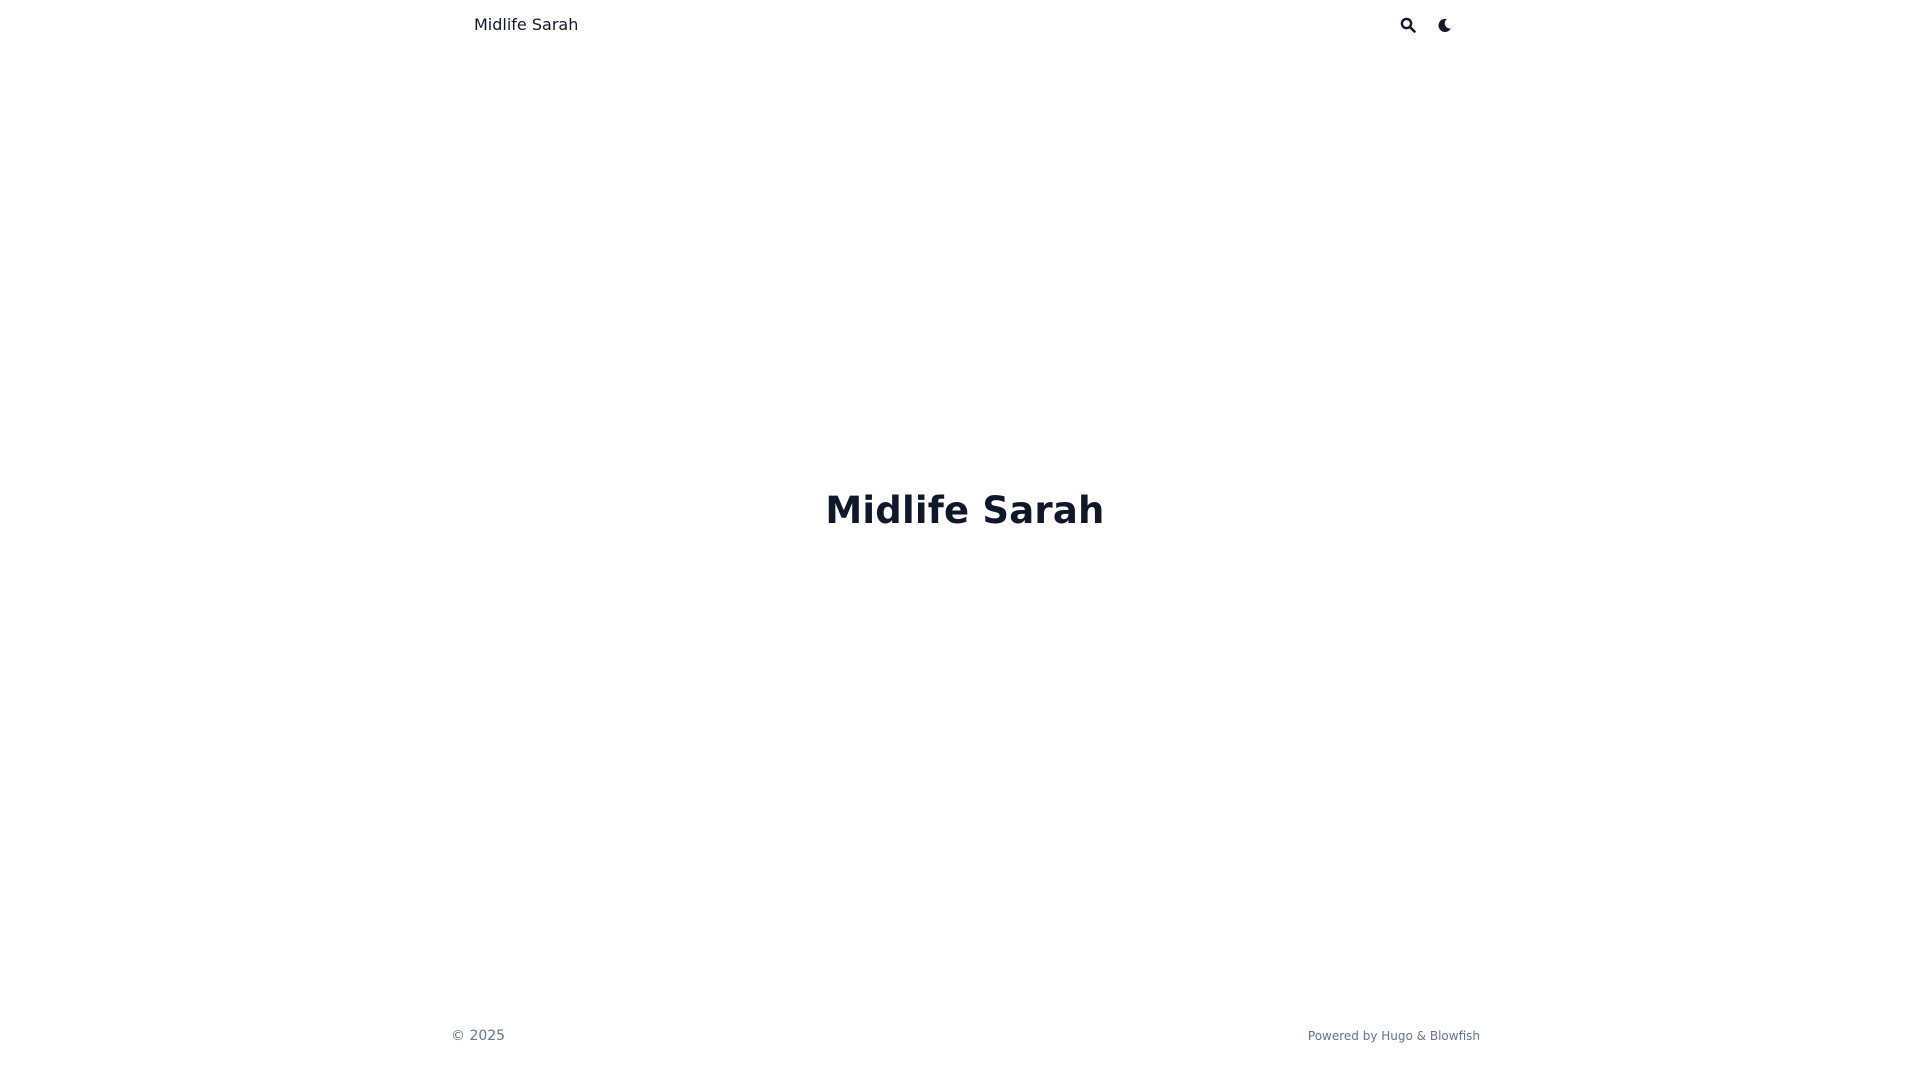 The width and height of the screenshot is (1920, 1080). I want to click on hero-section: Midlife Sarah, so click(960, 511).